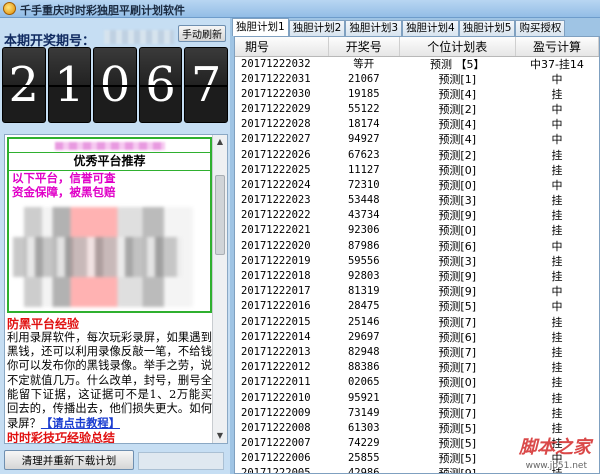  Describe the element at coordinates (555, 447) in the screenshot. I see `watermark: 脚本之家` at that location.